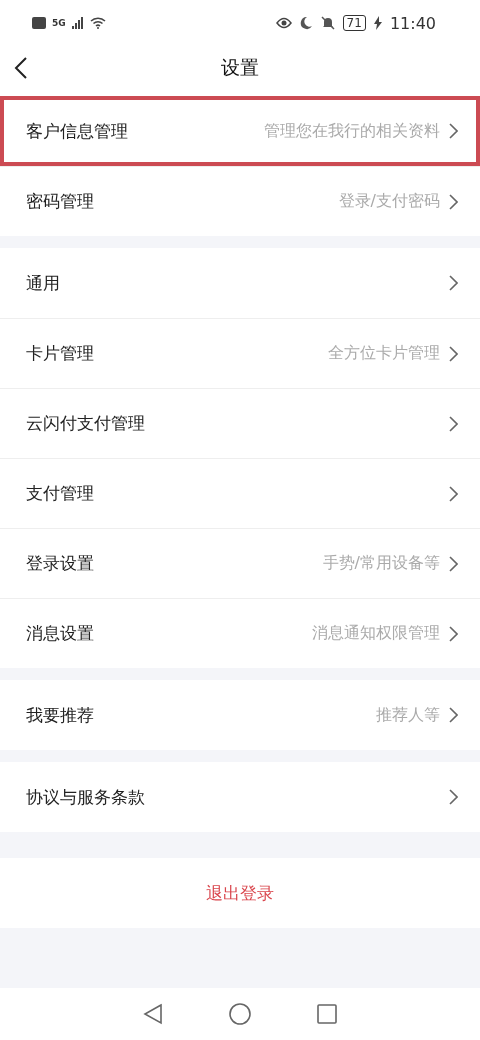 This screenshot has width=480, height=1040. What do you see at coordinates (376, 633) in the screenshot?
I see `row-hint: 消息通知权限管理` at bounding box center [376, 633].